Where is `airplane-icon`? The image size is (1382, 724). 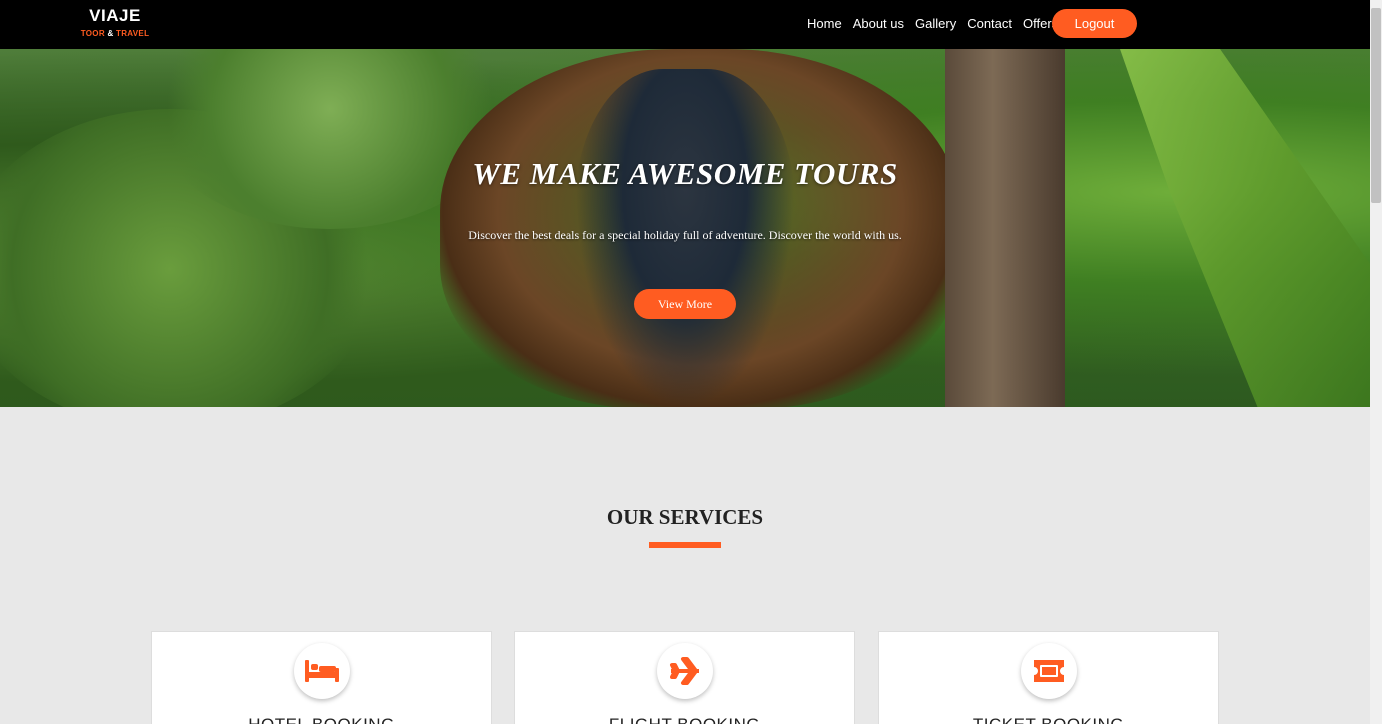 airplane-icon is located at coordinates (684, 671).